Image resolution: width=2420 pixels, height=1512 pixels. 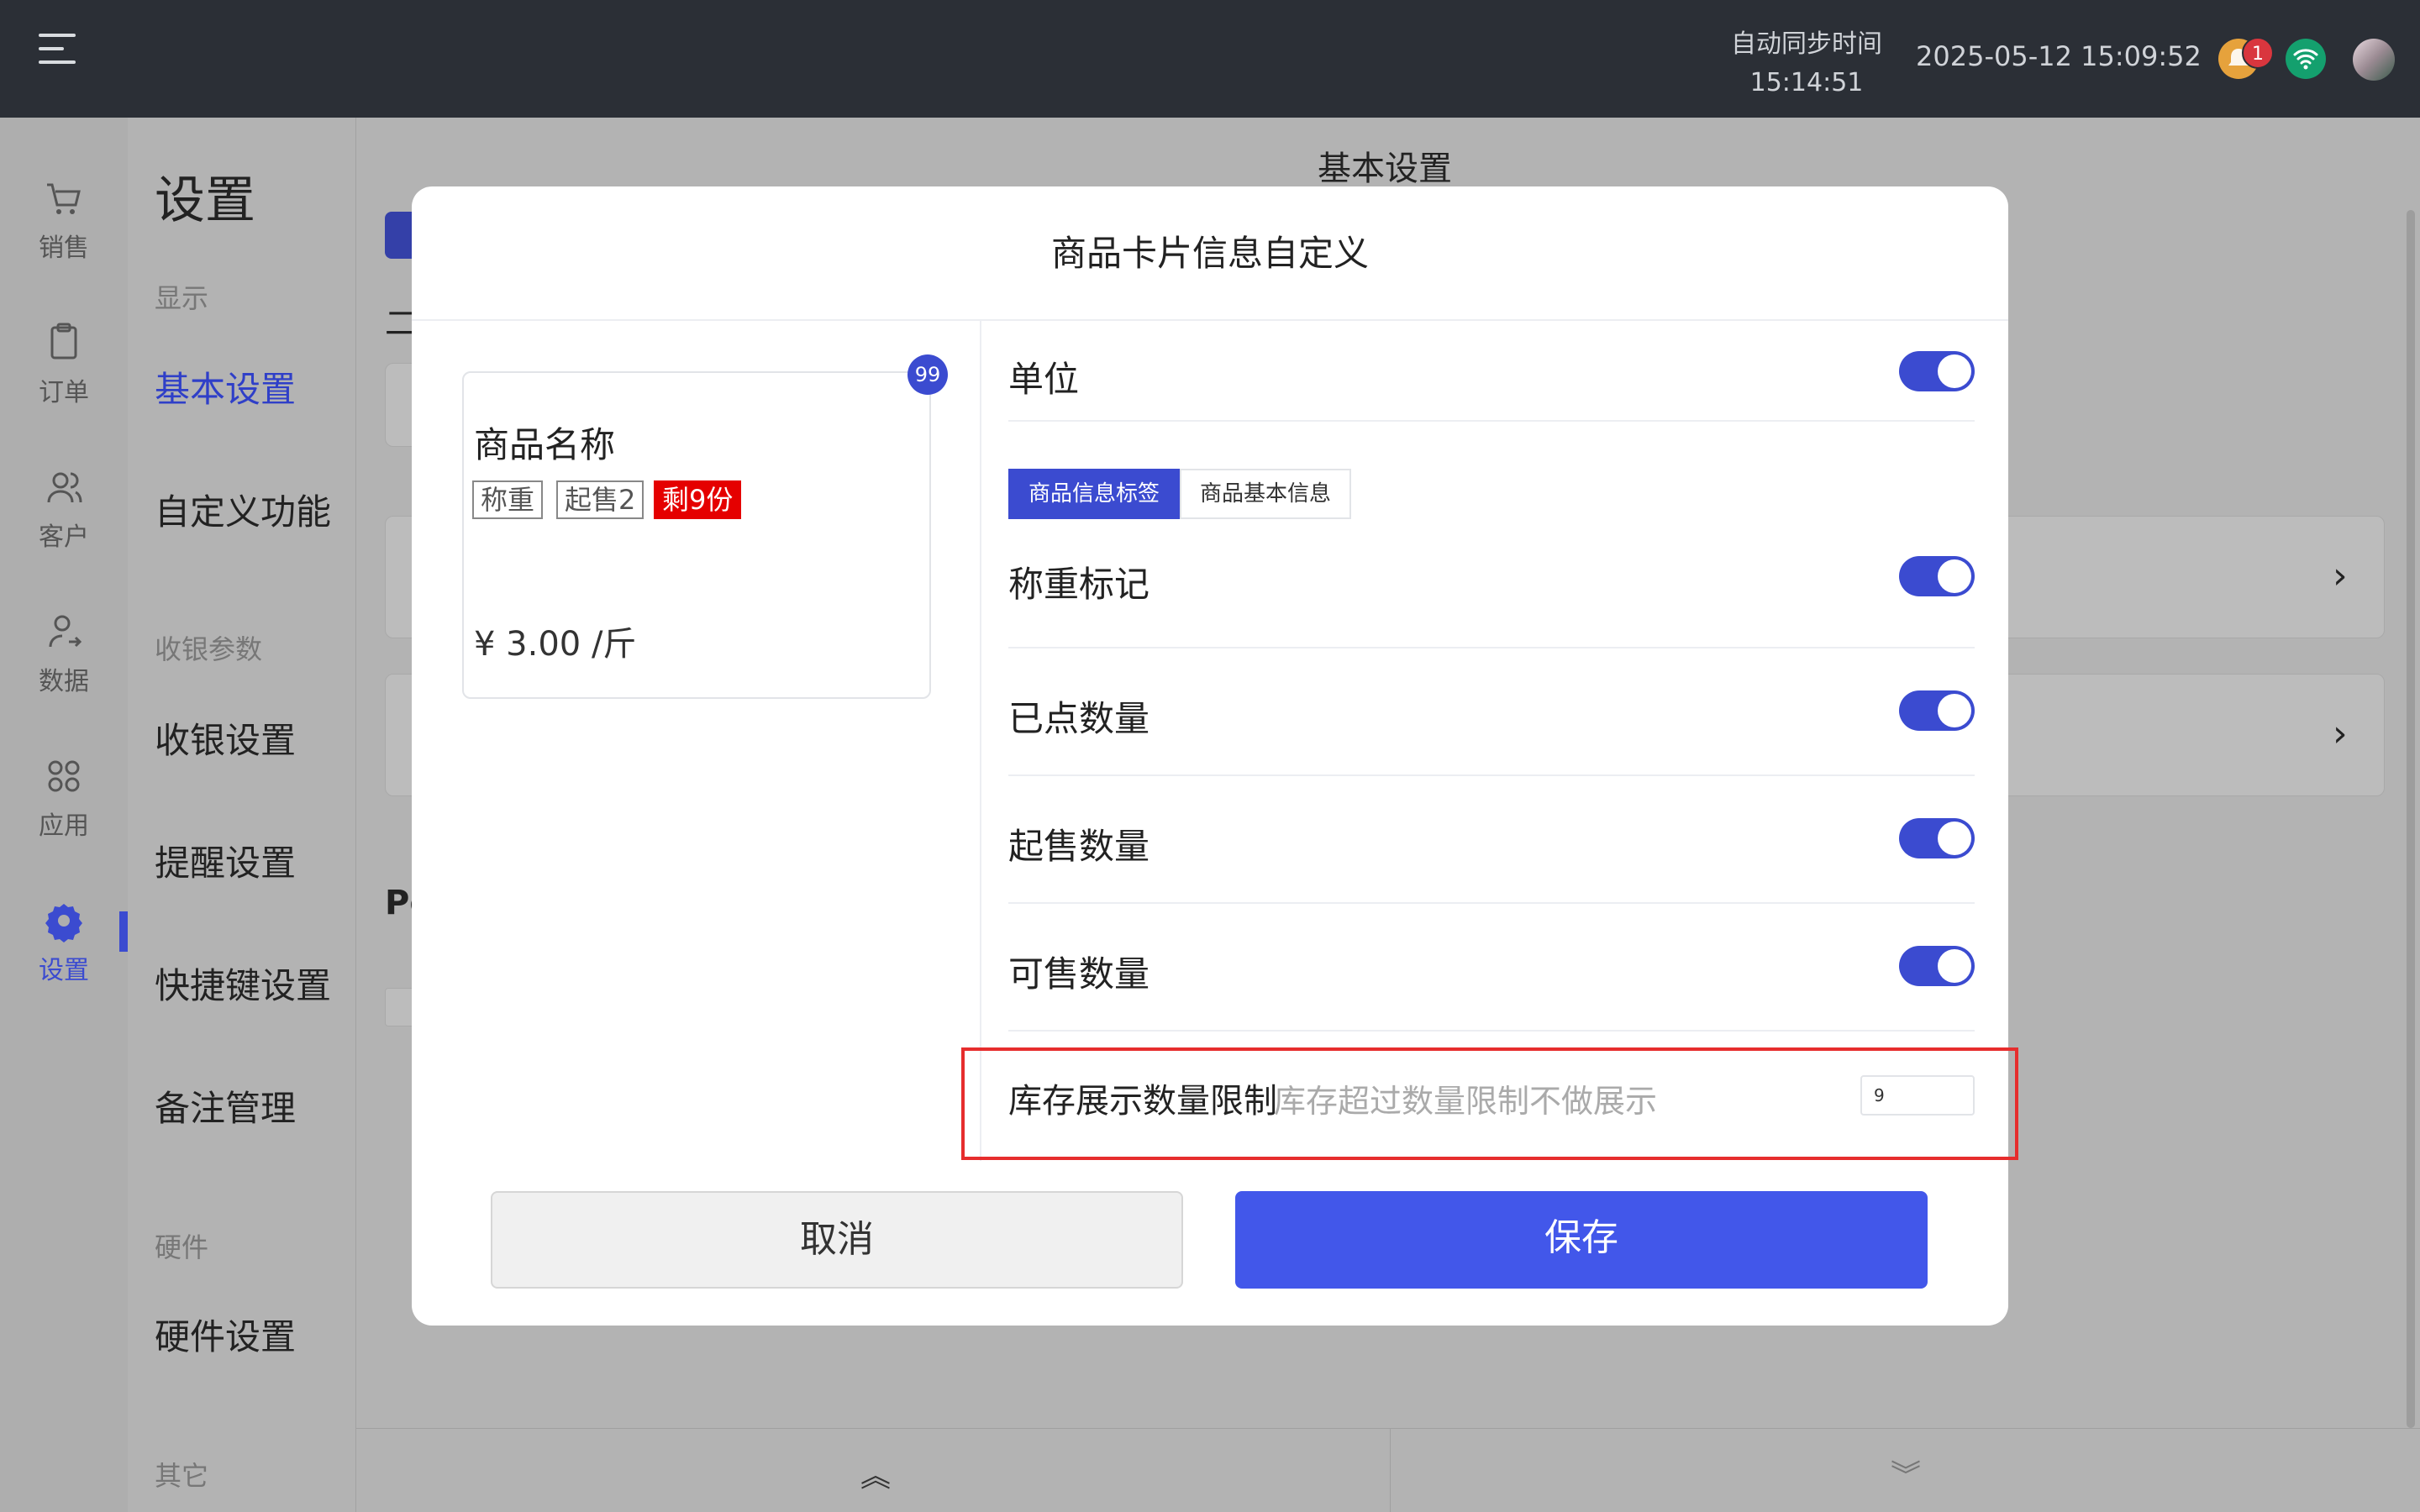 I want to click on subnav-title: 设置, so click(x=205, y=200).